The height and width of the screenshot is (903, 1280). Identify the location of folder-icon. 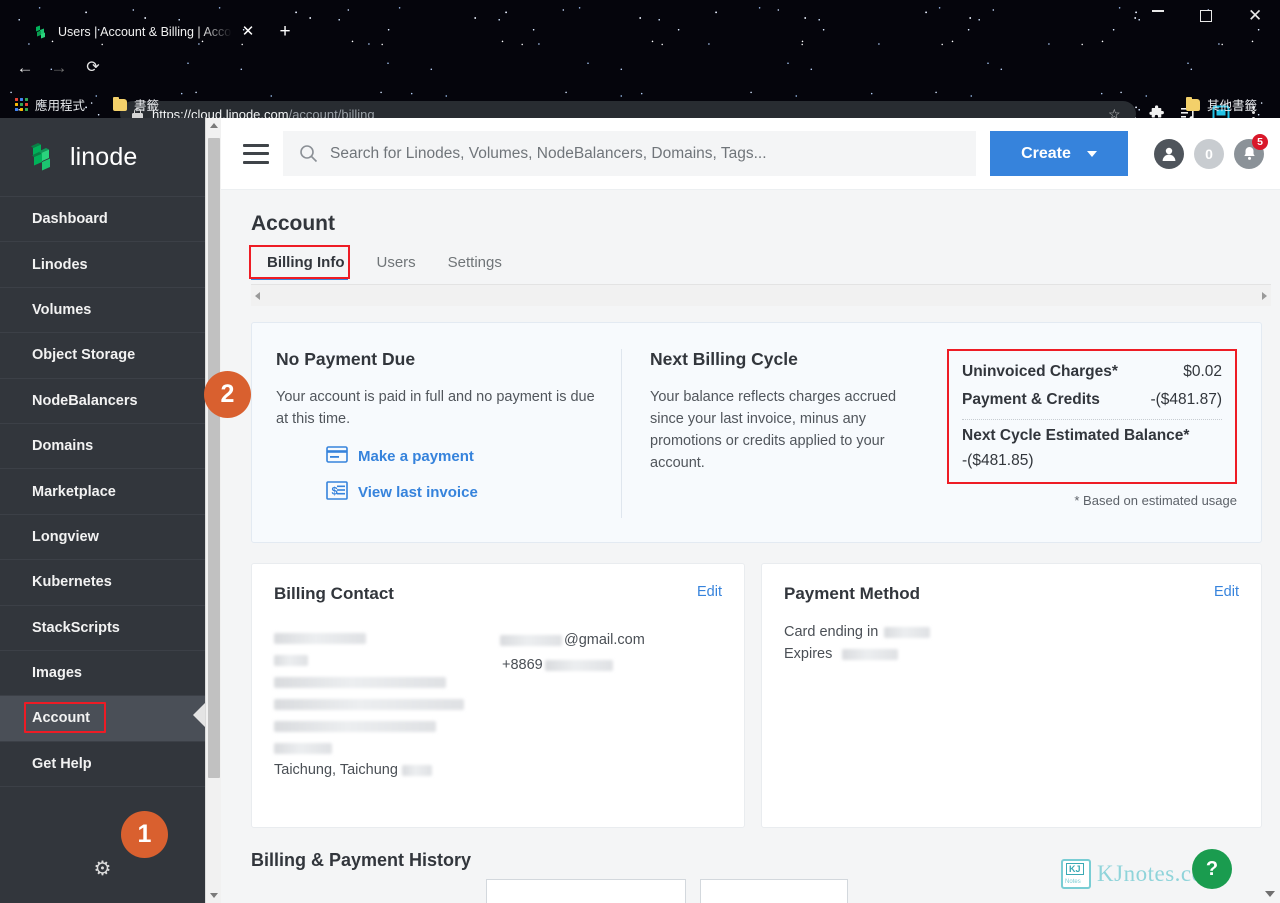
(120, 103).